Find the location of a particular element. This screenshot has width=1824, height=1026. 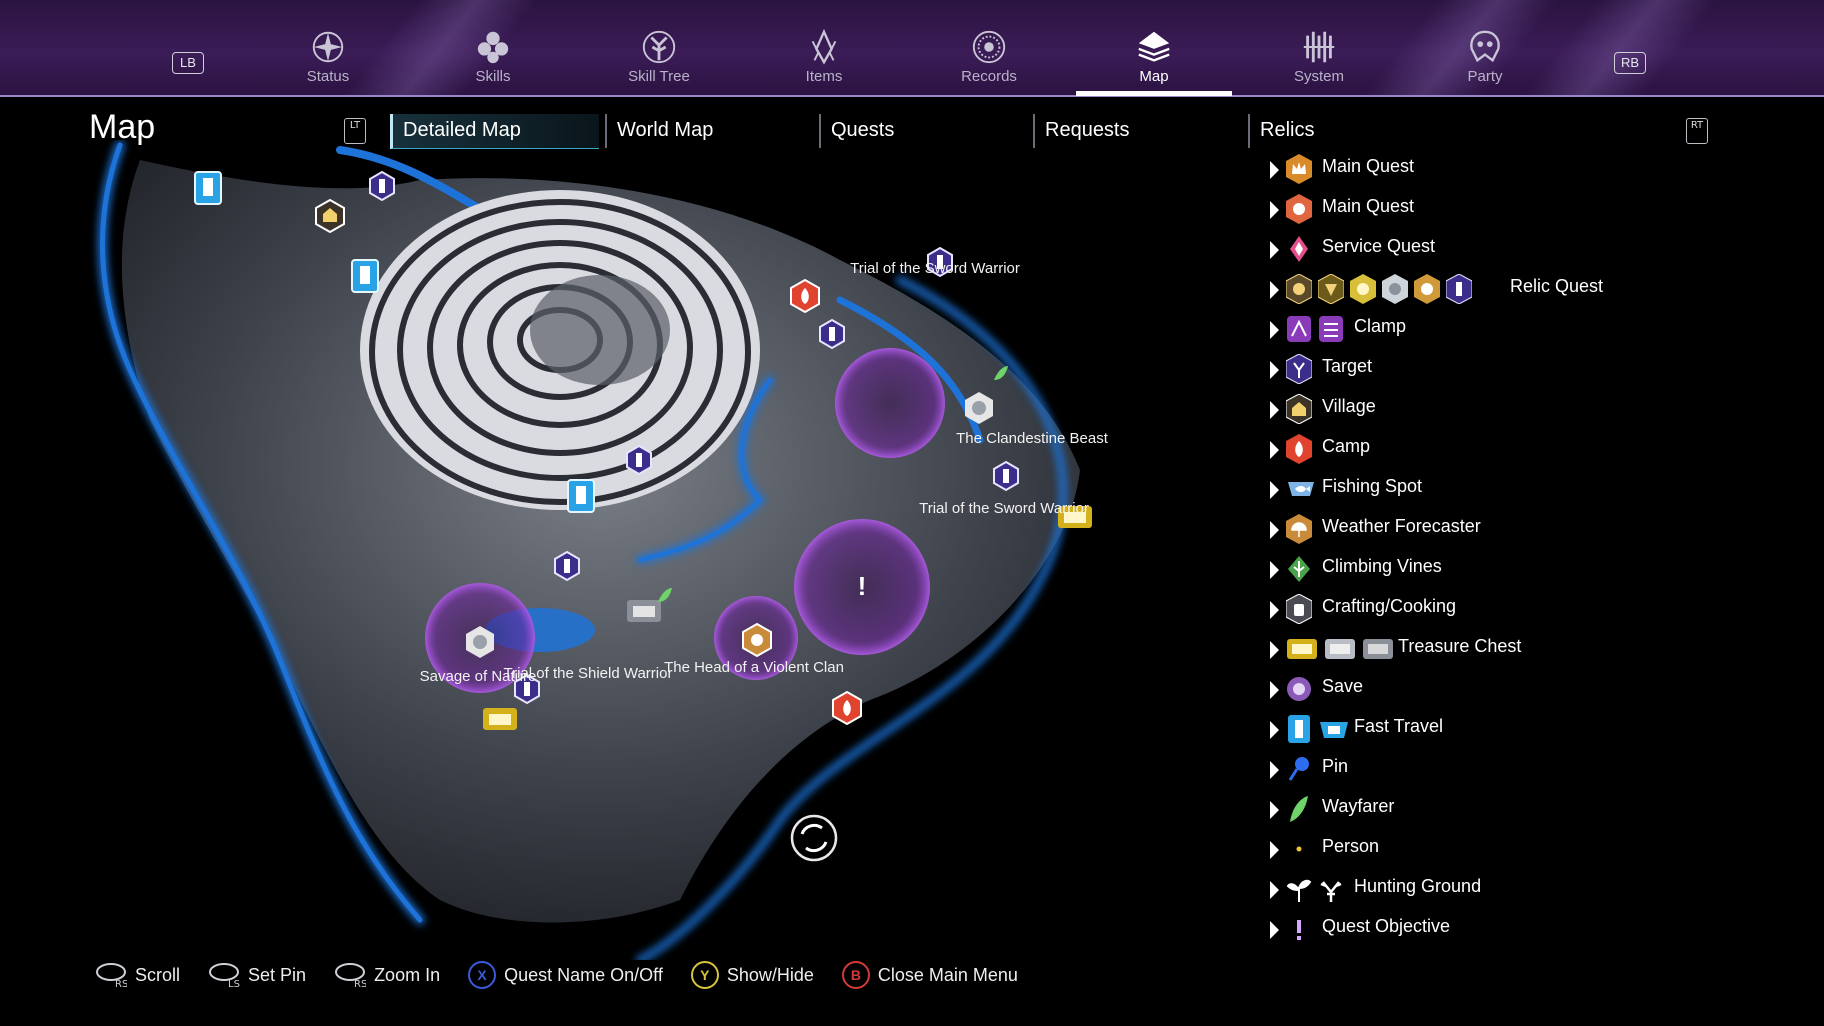

legend-row-quest-objective: Quest Objective is located at coordinates (1530, 929).